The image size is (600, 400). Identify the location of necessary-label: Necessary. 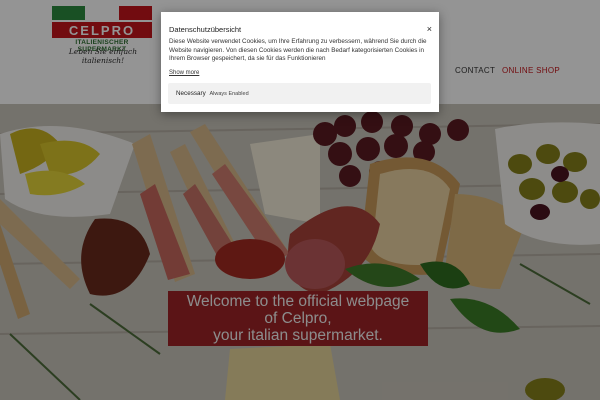
(191, 93).